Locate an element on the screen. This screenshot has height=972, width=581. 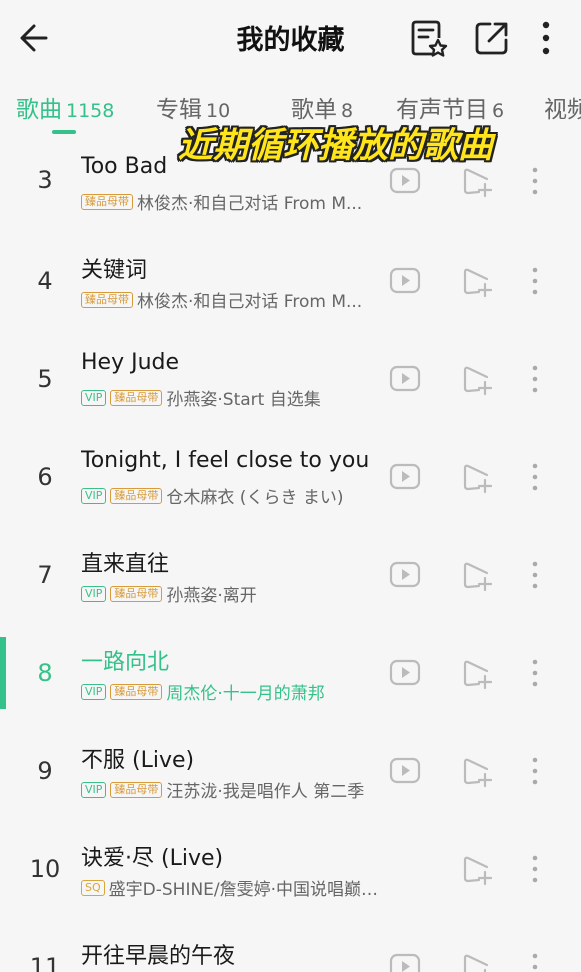
back-arrow-icon is located at coordinates (34, 38).